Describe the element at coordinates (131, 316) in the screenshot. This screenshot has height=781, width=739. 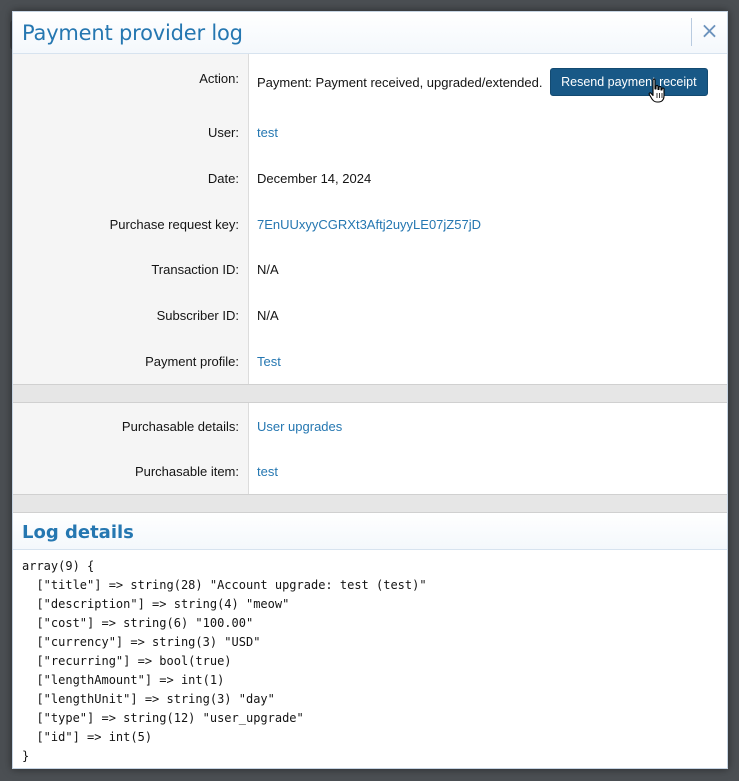
I see `field-label: Subscriber ID:` at that location.